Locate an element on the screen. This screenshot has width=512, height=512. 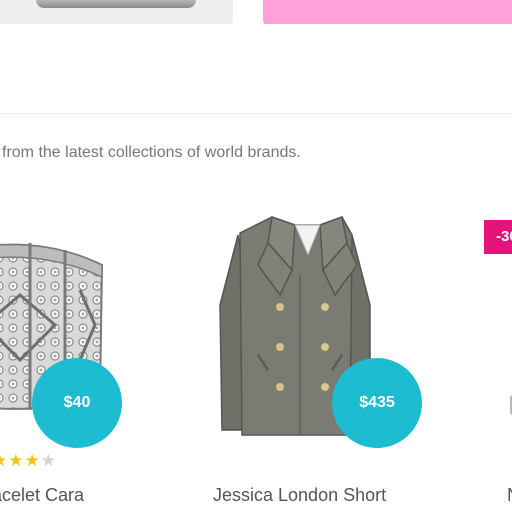
banner-product-image is located at coordinates (116, 4).